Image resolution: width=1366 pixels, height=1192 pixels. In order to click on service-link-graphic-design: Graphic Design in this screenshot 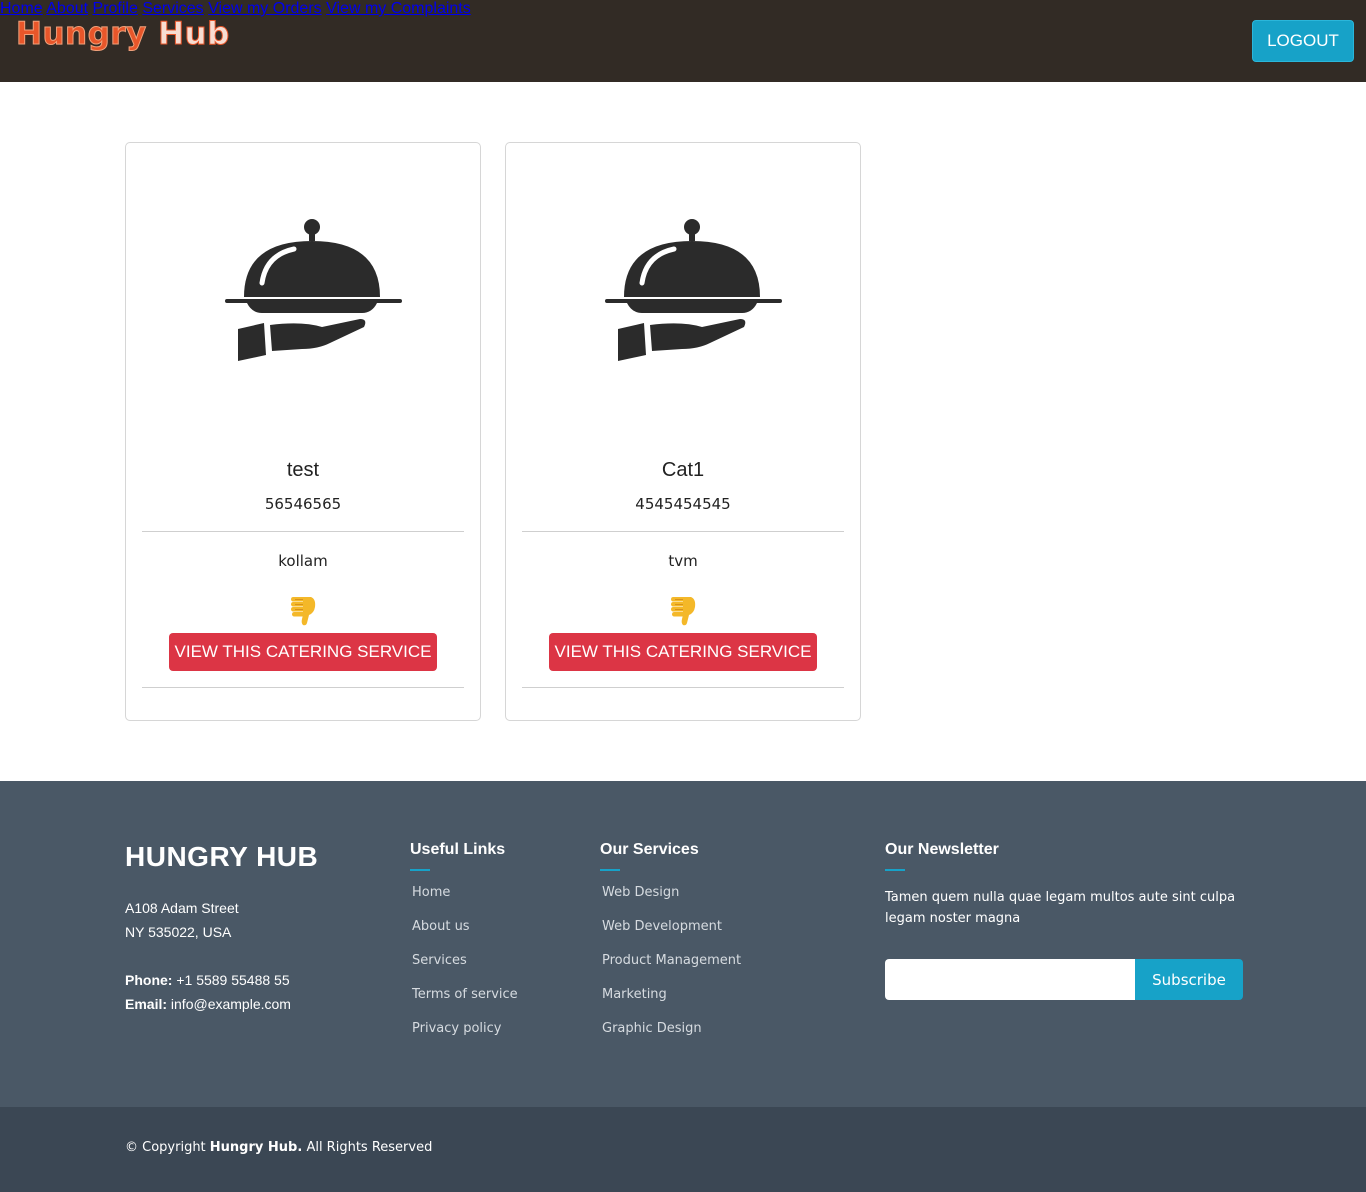, I will do `click(671, 1038)`.